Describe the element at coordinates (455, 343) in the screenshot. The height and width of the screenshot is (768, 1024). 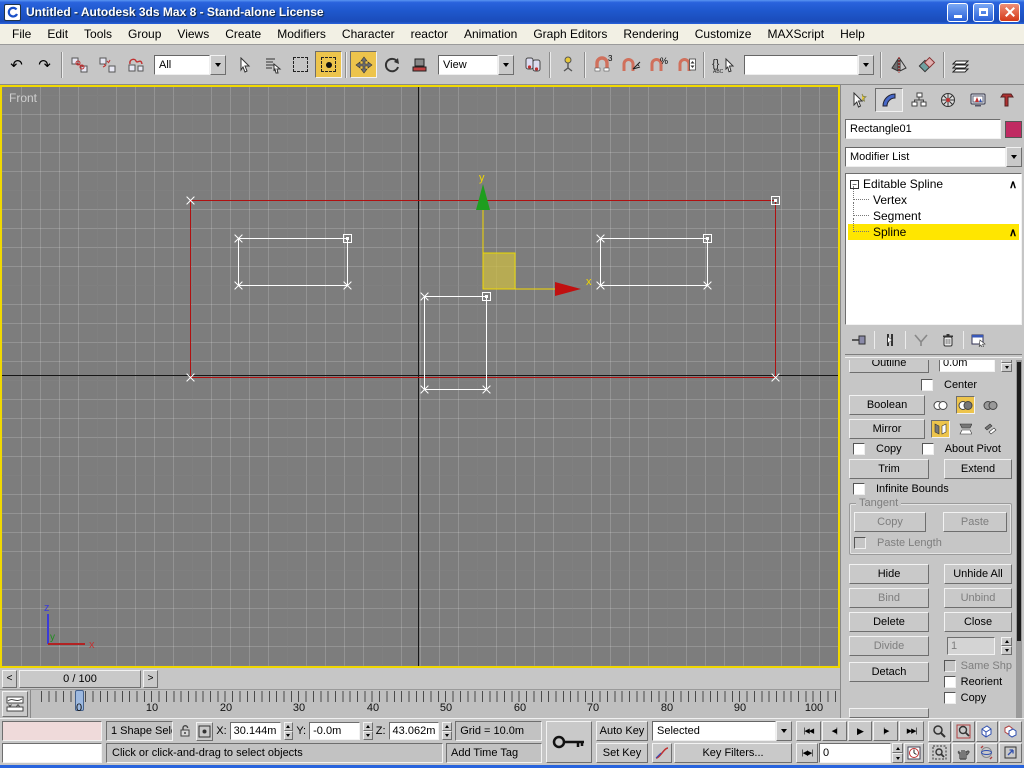
I see `spline-rectangle-center` at that location.